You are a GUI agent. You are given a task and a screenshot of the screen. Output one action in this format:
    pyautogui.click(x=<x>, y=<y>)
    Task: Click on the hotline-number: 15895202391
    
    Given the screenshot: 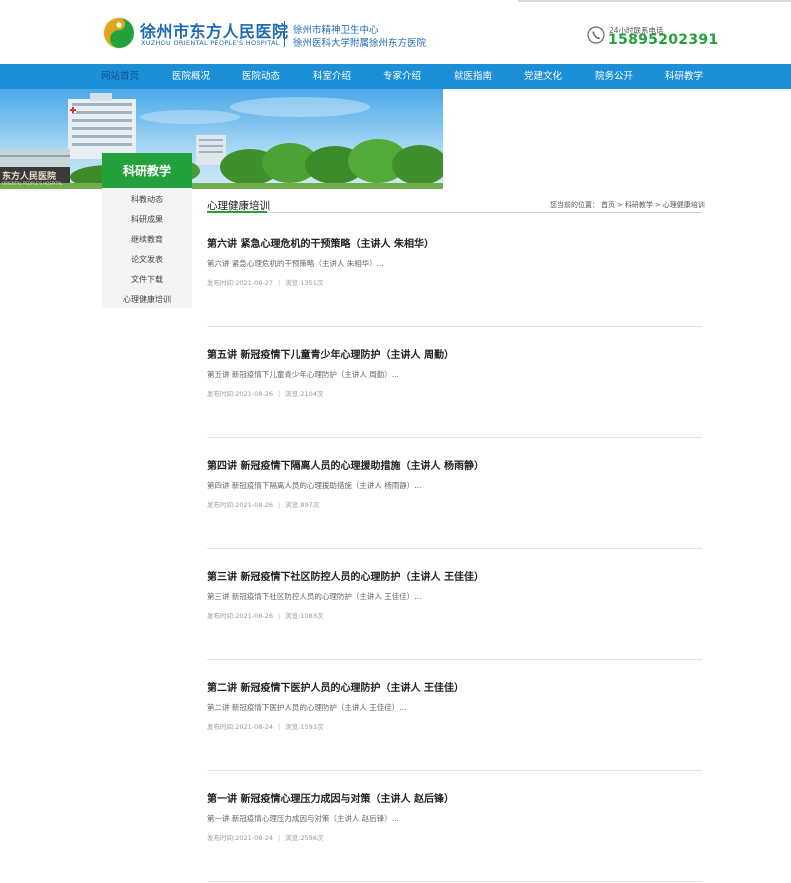 What is the action you would take?
    pyautogui.click(x=663, y=40)
    